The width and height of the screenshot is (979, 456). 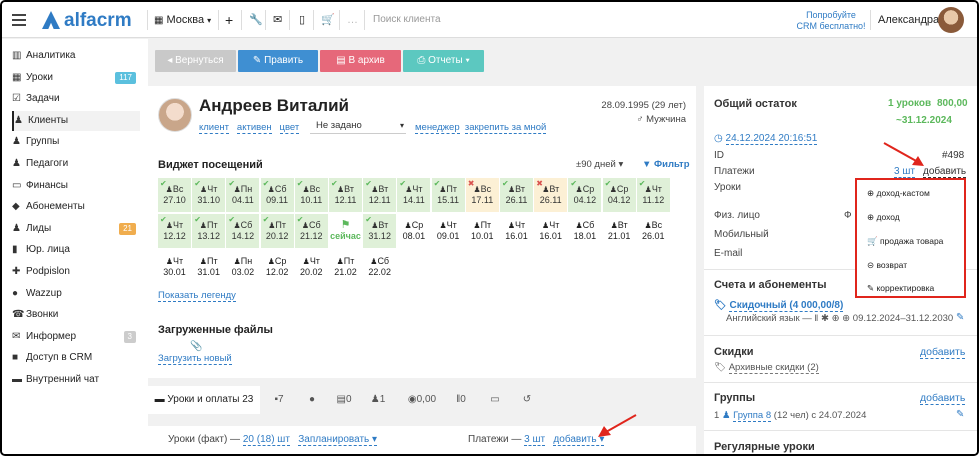 I want to click on attendance-cell: ✔ ♟Чт 14.11, so click(x=414, y=195).